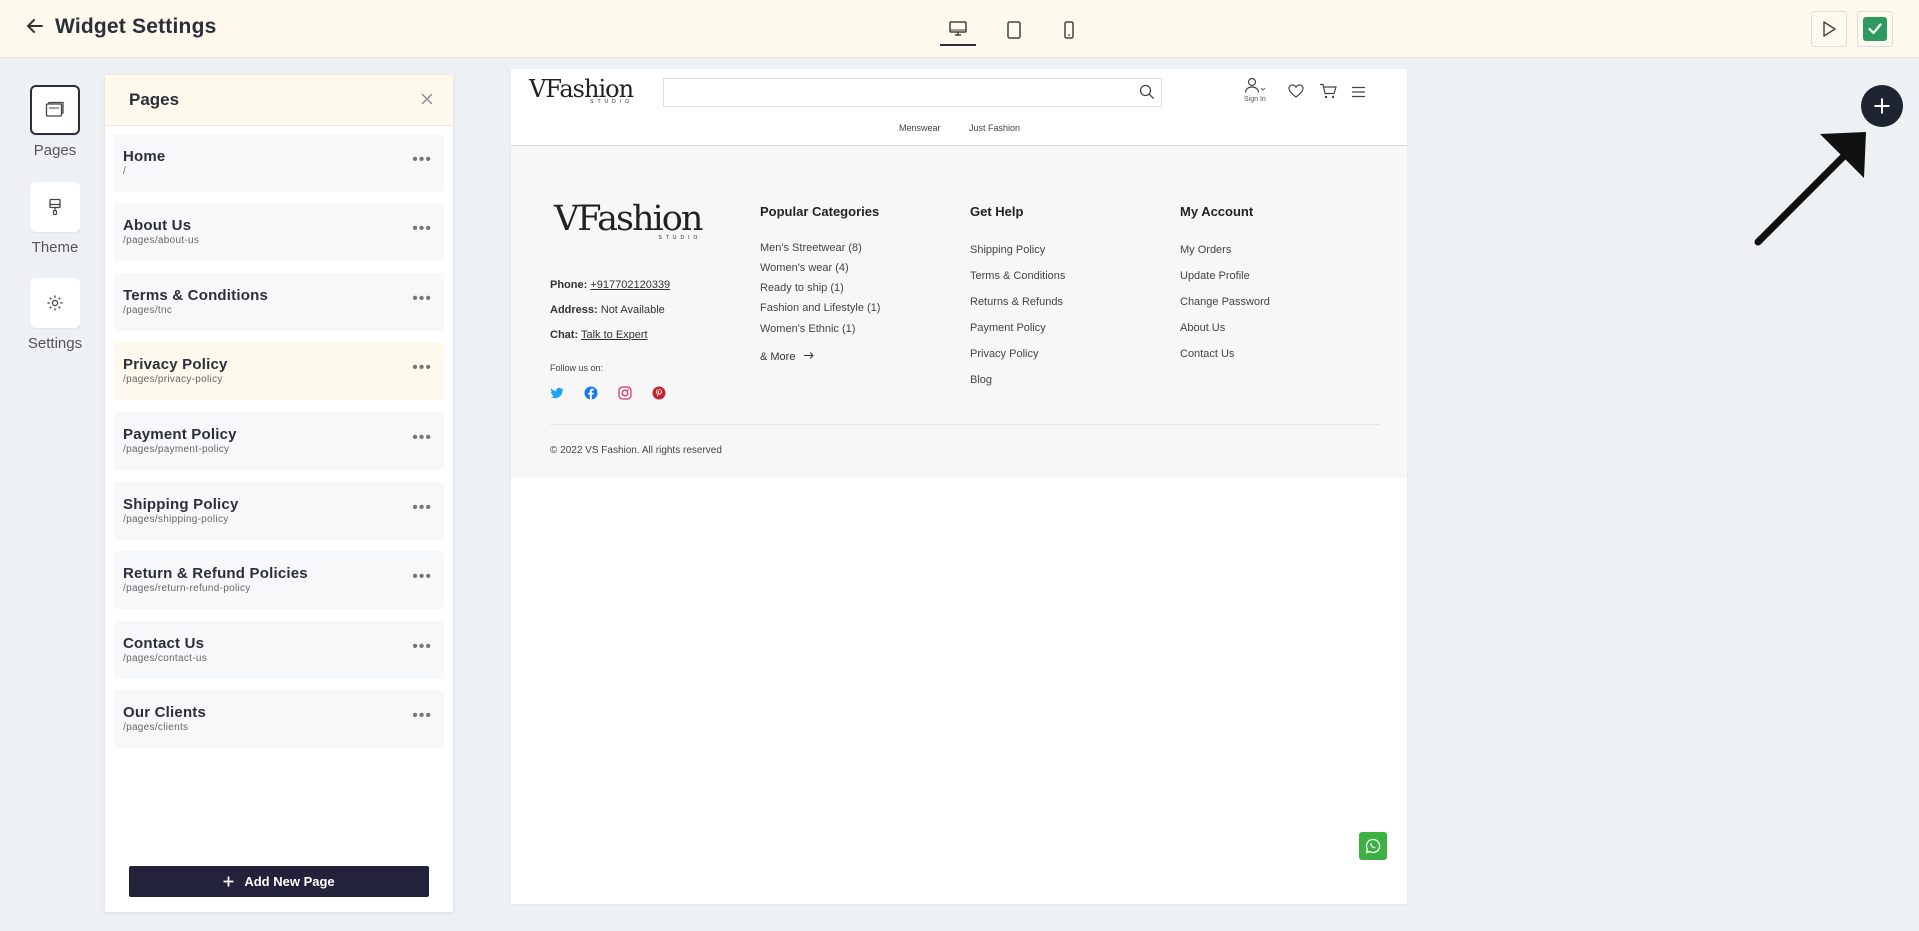  What do you see at coordinates (136, 26) in the screenshot?
I see `page-title: Widget Settings` at bounding box center [136, 26].